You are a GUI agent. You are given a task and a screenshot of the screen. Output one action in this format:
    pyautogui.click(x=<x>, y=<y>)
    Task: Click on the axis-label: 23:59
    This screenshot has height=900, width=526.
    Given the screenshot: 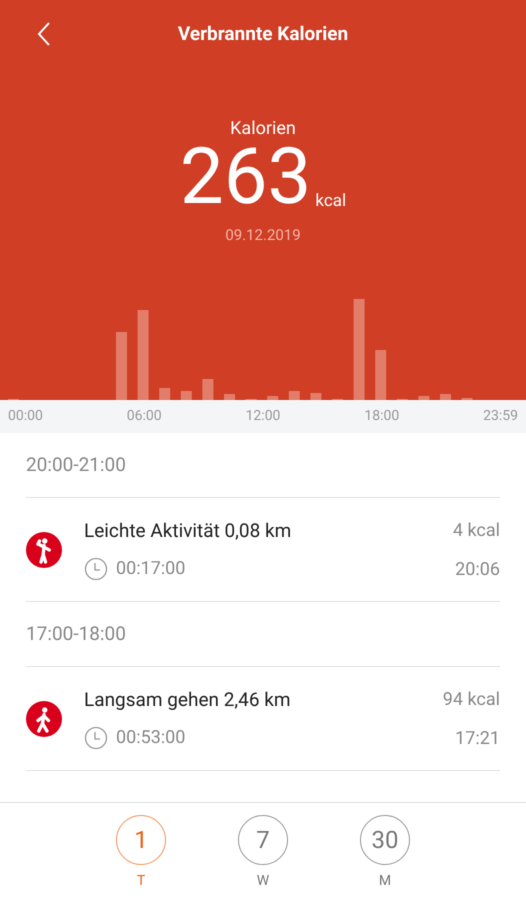 What is the action you would take?
    pyautogui.click(x=500, y=416)
    